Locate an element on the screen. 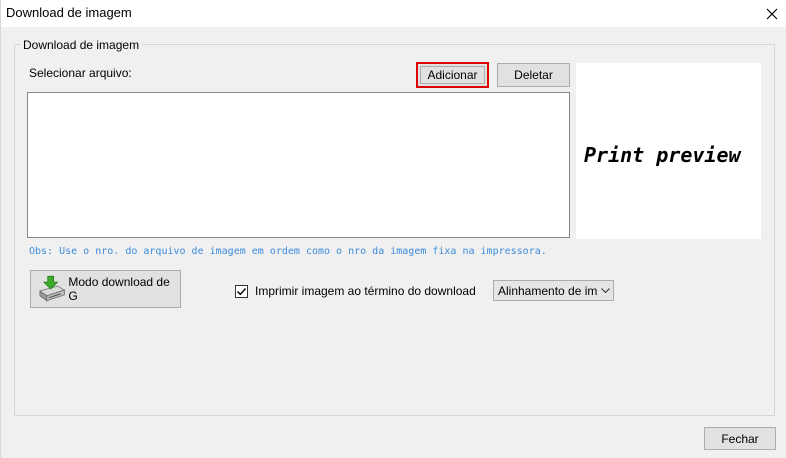 This screenshot has height=458, width=786. print-after-download-option: Imprimir imagem ao término do download is located at coordinates (355, 291).